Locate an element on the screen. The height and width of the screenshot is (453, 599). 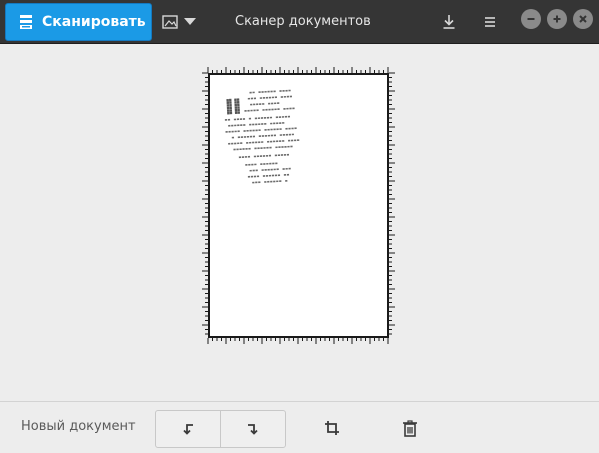
header-bar: Сканировать Сканер документов is located at coordinates (299, 22).